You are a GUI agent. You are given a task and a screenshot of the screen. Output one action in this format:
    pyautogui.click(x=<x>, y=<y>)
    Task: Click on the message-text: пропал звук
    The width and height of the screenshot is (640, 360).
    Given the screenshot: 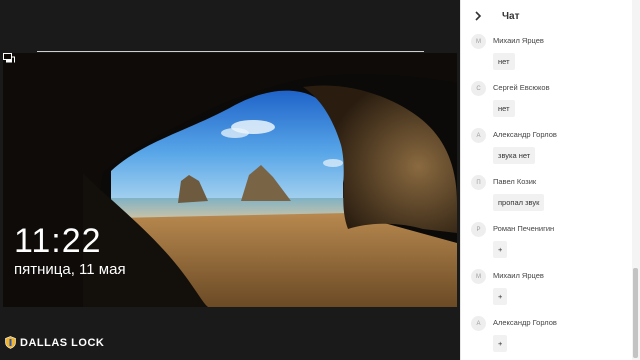 What is the action you would take?
    pyautogui.click(x=519, y=202)
    